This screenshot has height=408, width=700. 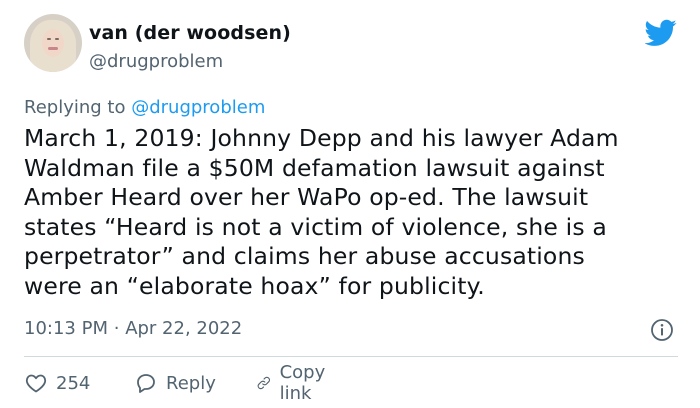 I want to click on like-count: 254, so click(x=73, y=383).